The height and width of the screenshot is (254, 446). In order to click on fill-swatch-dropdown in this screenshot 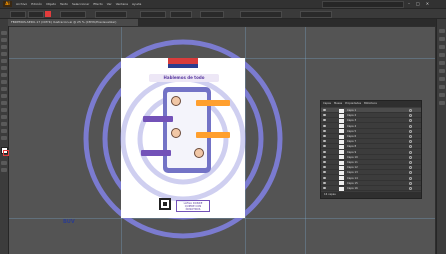, I will do `click(18, 14)`.